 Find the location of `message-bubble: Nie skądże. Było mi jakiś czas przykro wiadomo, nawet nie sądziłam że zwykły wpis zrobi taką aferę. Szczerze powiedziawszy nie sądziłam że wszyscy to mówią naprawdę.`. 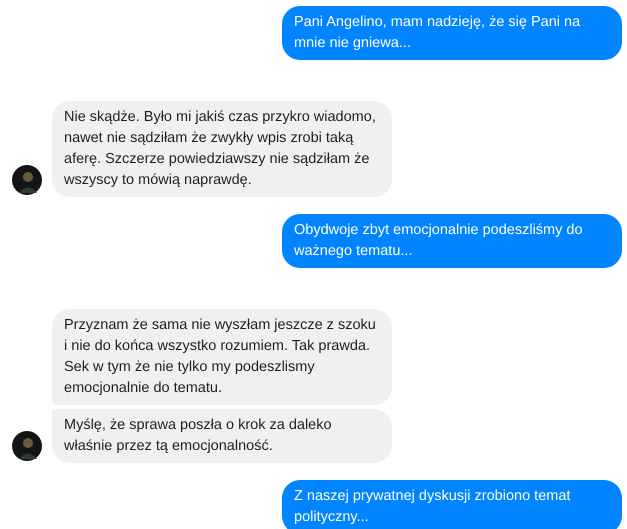

message-bubble: Nie skądże. Było mi jakiś czas przykro wiadomo, nawet nie sądziłam że zwykły wpis zrobi taką aferę. Szczerze powiedziawszy nie sądziłam że wszyscy to mówią naprawdę. is located at coordinates (222, 149).